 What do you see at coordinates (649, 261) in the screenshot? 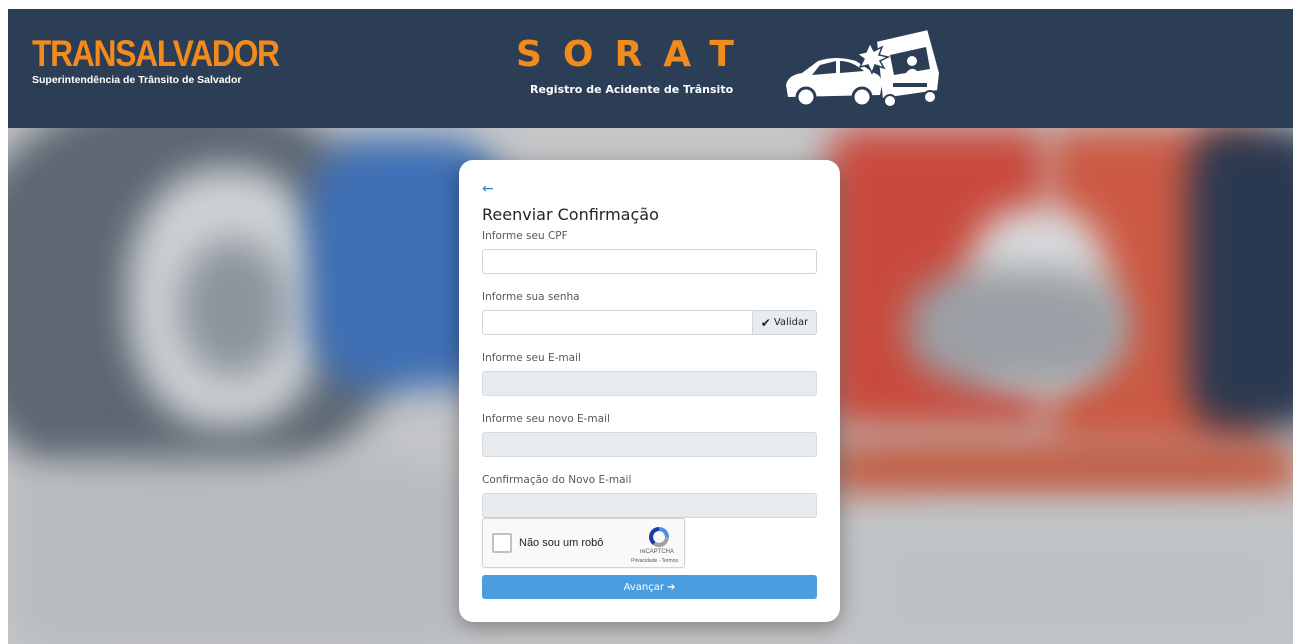
I see `cpf-input` at bounding box center [649, 261].